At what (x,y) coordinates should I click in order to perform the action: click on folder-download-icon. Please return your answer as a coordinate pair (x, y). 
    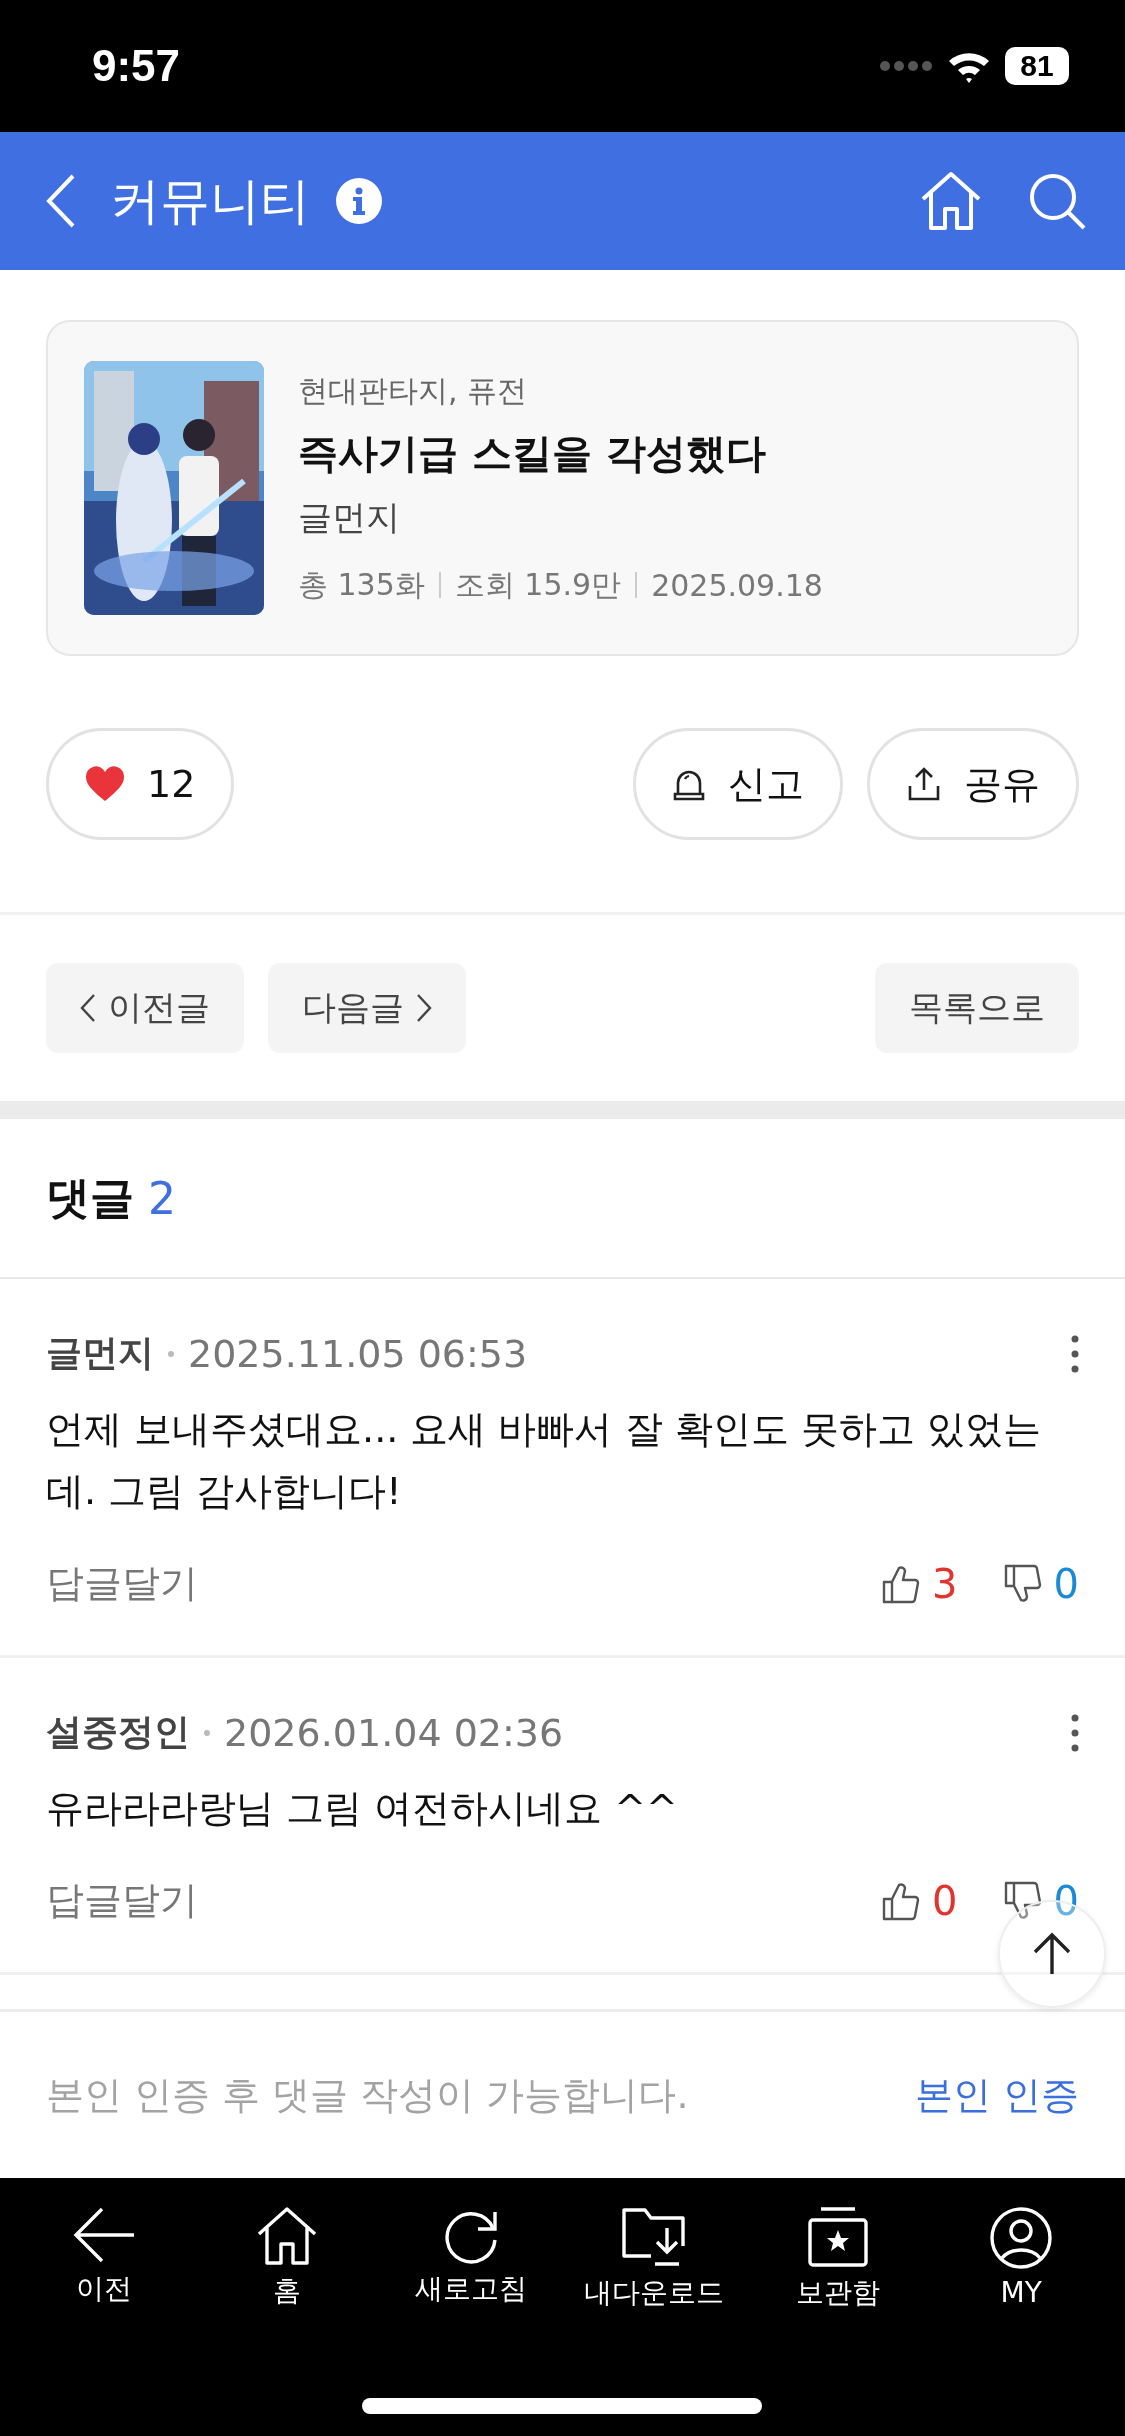
    Looking at the image, I should click on (654, 2237).